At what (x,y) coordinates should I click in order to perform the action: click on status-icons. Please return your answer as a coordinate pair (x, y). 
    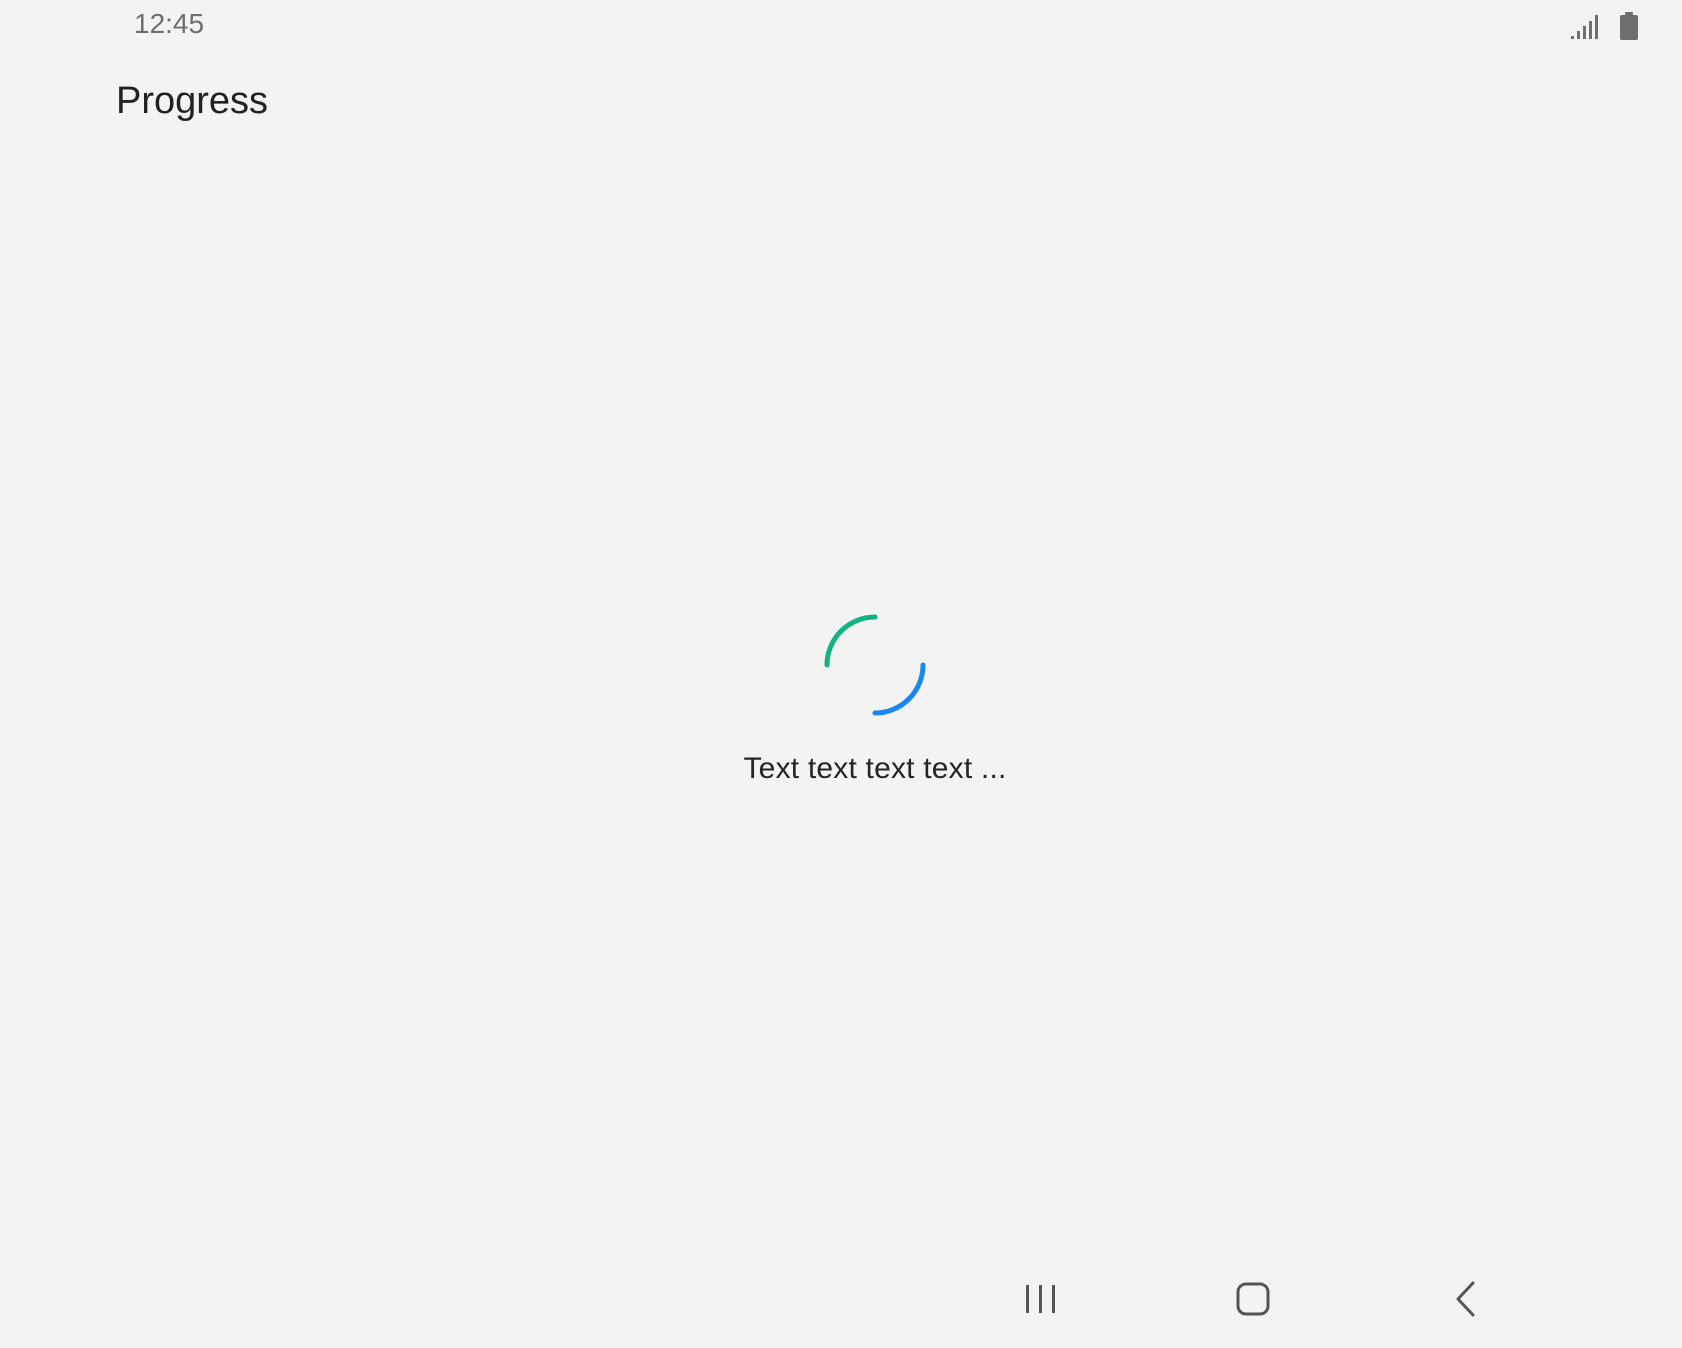
    Looking at the image, I should click on (1604, 25).